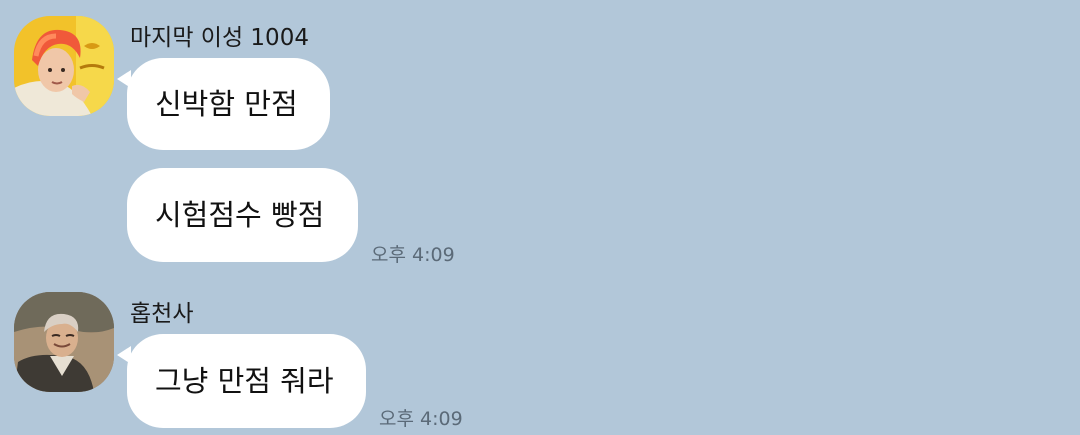 The image size is (1080, 435). I want to click on message-bubble: 신박함 만점, so click(223, 104).